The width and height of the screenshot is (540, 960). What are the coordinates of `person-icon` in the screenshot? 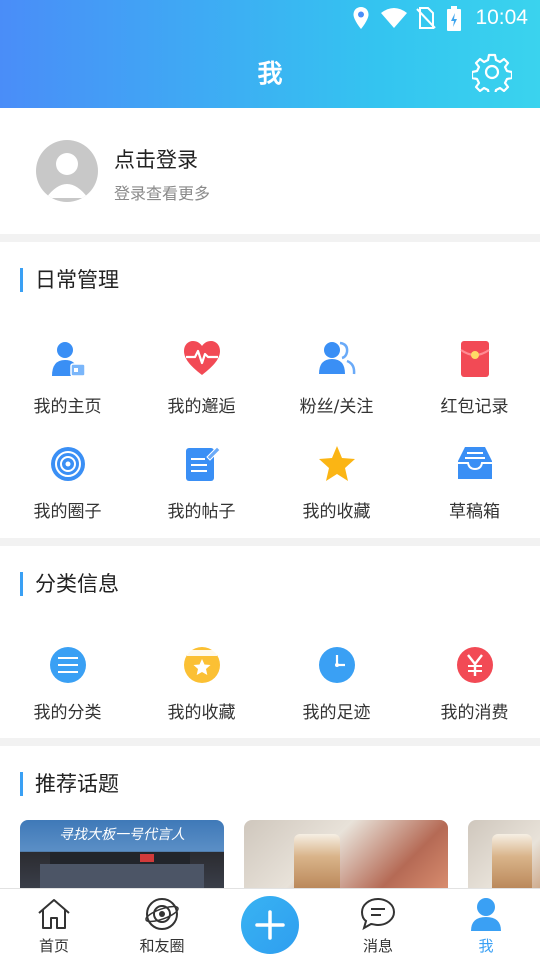 It's located at (486, 914).